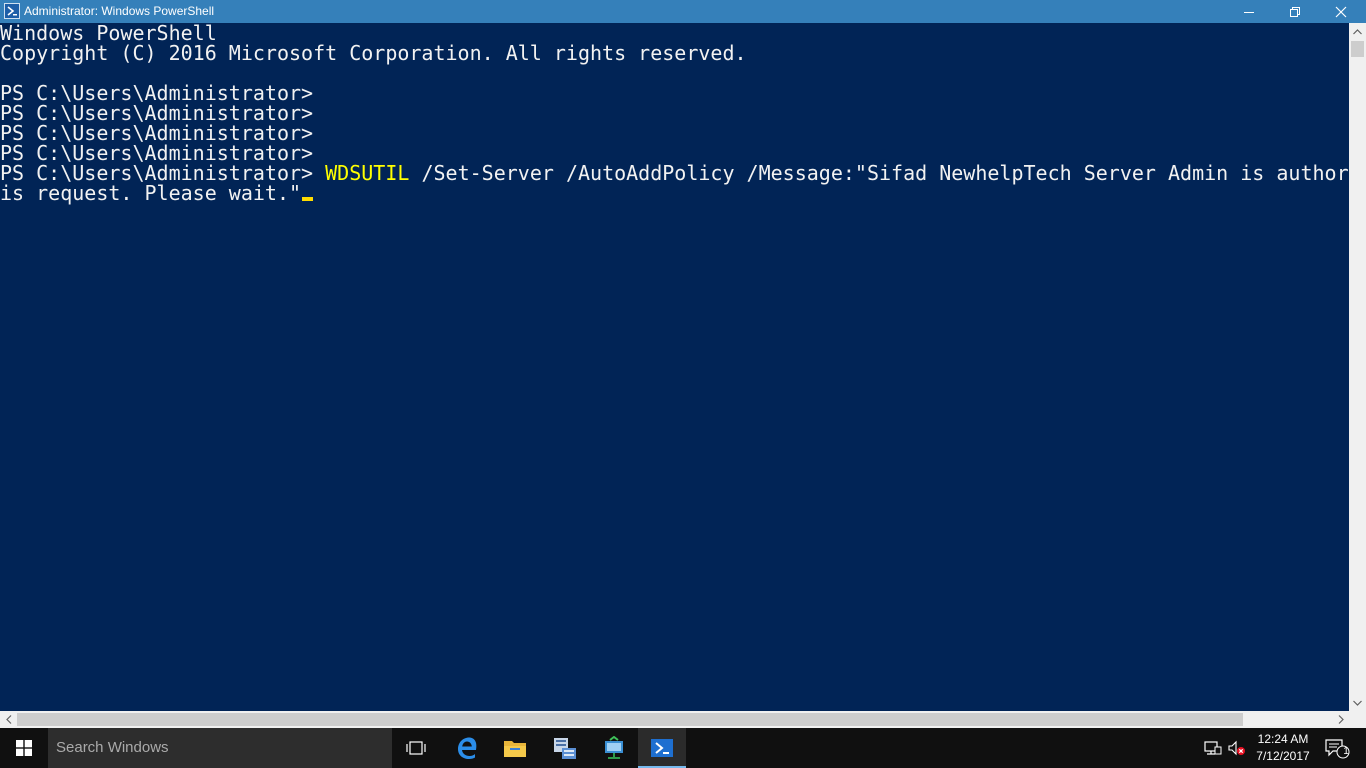 The width and height of the screenshot is (1366, 768). I want to click on chevron-left-icon, so click(8, 719).